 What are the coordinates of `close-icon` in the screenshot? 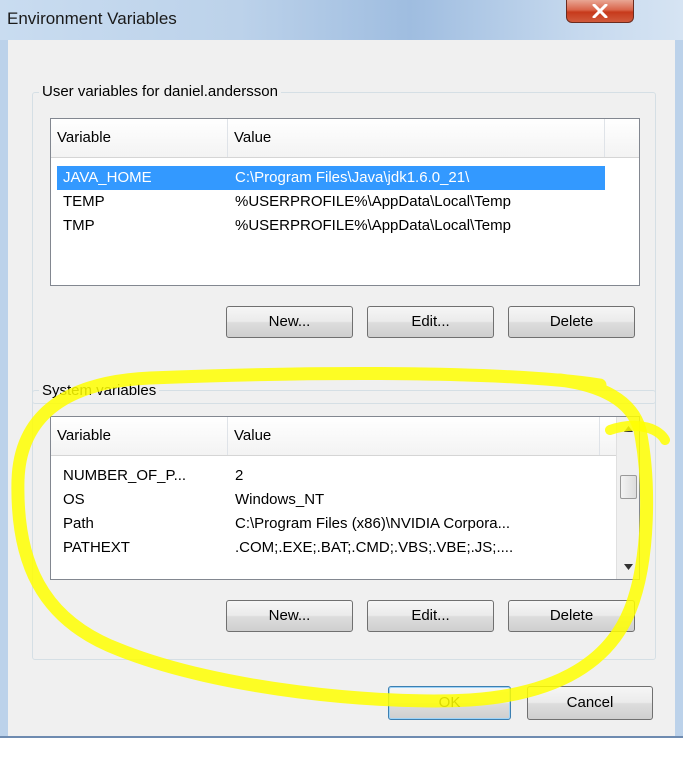 It's located at (600, 11).